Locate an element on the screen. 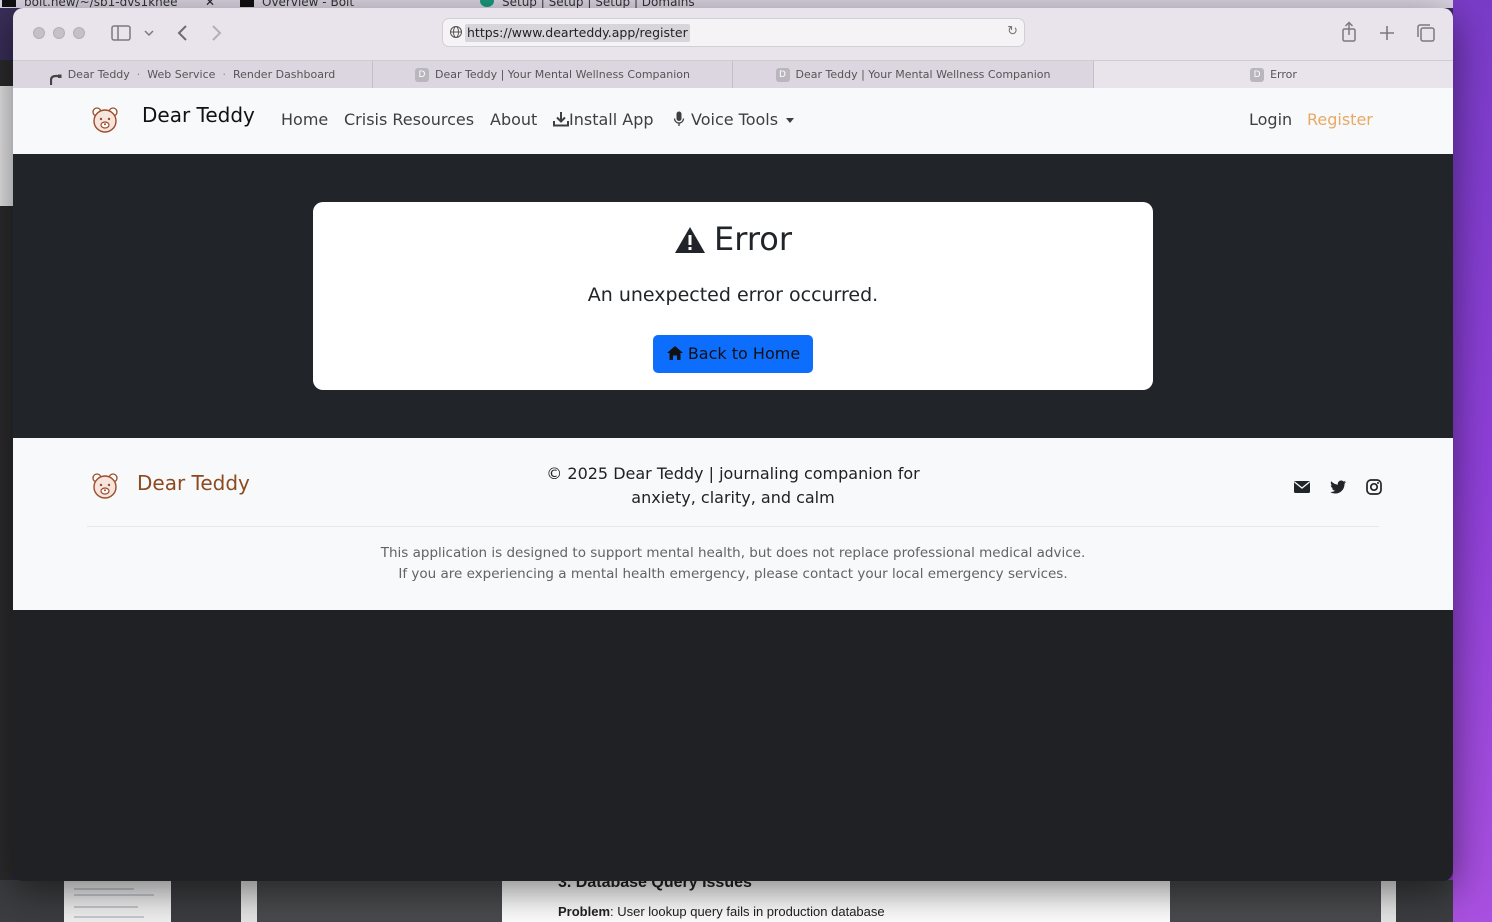  nav-voice-tools-dropdown: Voice Tools is located at coordinates (734, 119).